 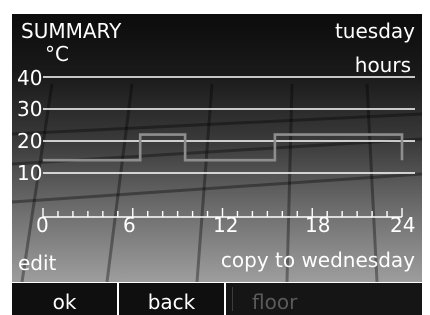 I want to click on x-tick-label-0: 0, so click(x=42, y=225).